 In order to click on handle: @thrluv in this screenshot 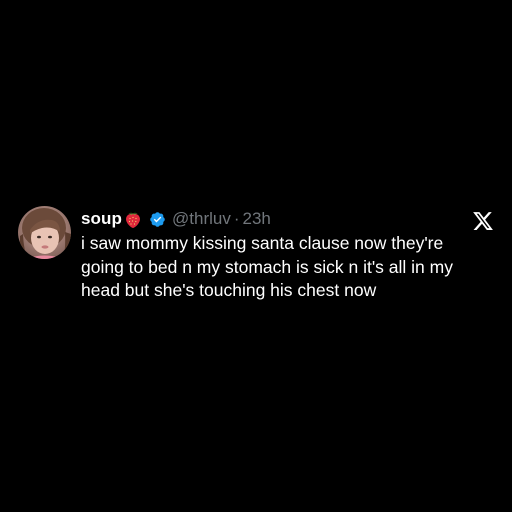, I will do `click(201, 219)`.